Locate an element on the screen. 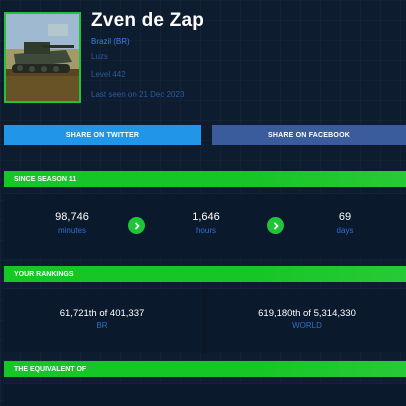 The height and width of the screenshot is (406, 406). world-rank-value: 619,180th of 5,314,330 is located at coordinates (307, 313).